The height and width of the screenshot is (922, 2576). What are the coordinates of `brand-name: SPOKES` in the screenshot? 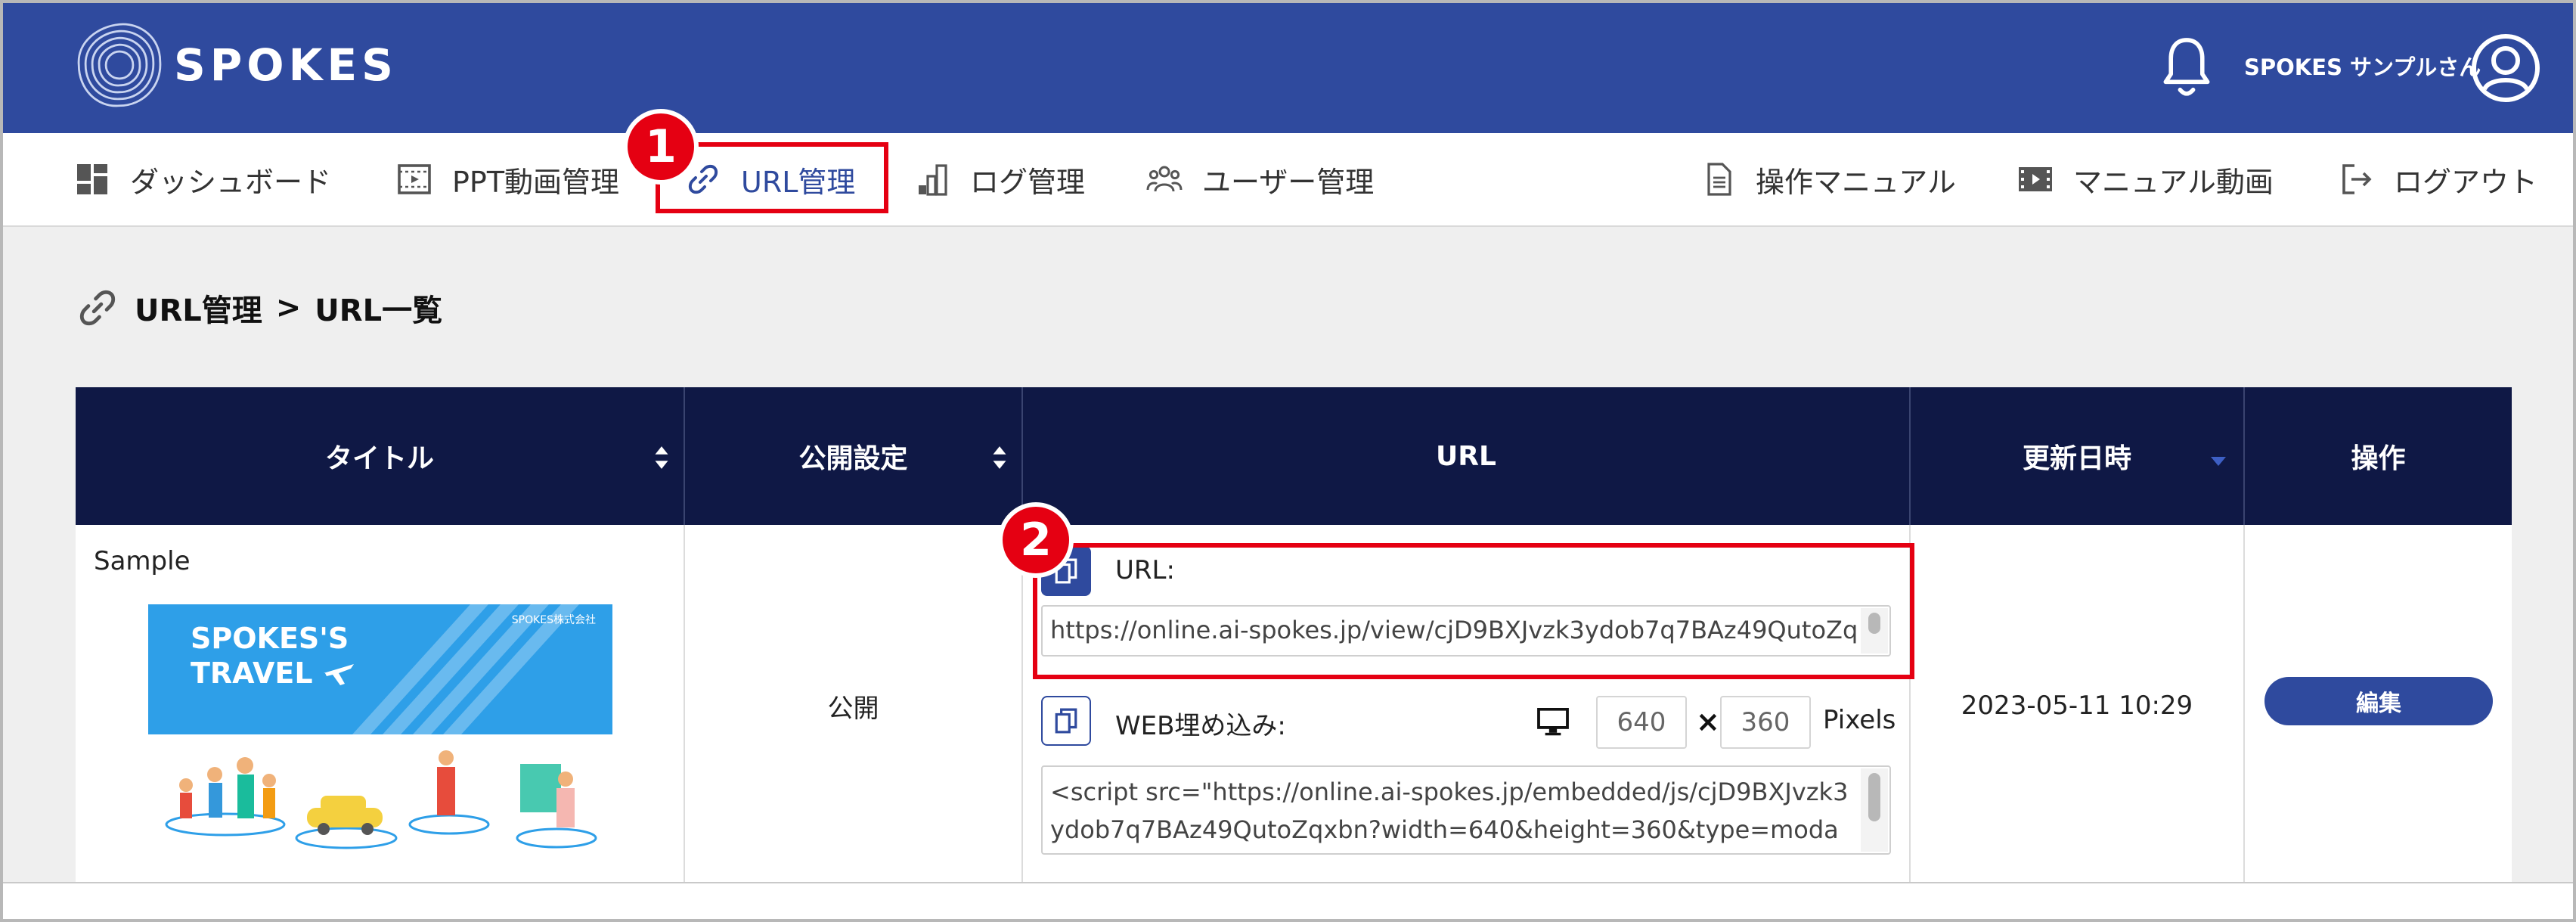 It's located at (286, 65).